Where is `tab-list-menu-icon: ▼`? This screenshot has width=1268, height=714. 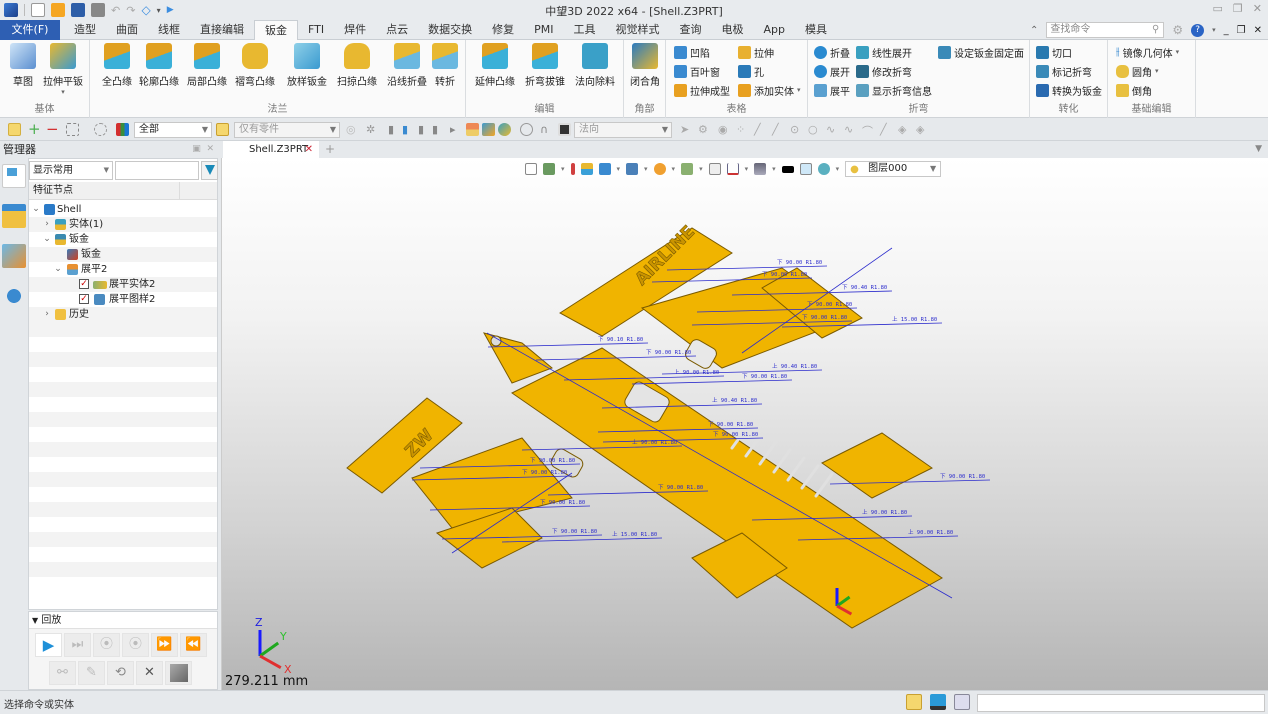
tab-list-menu-icon: ▼ is located at coordinates (1258, 149).